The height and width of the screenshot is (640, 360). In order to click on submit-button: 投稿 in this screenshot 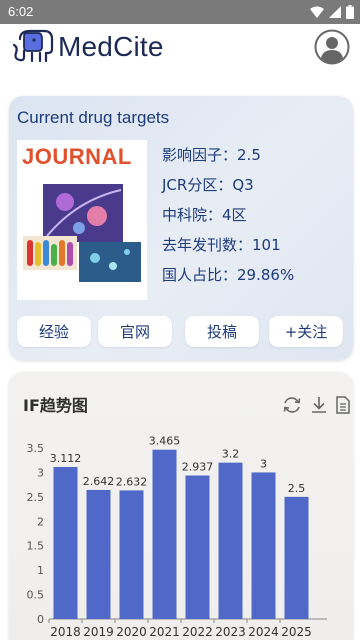, I will do `click(222, 331)`.